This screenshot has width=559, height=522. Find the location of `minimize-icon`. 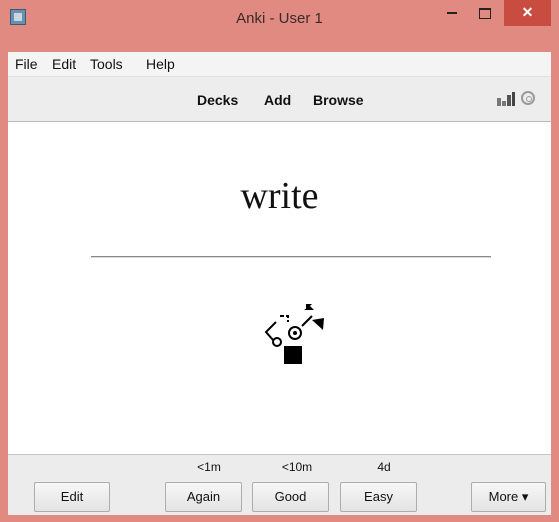

minimize-icon is located at coordinates (452, 13).